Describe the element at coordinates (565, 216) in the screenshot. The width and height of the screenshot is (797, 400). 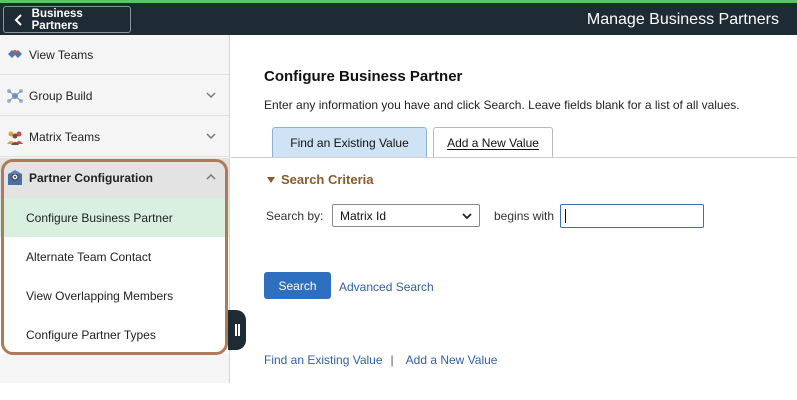
I see `text-cursor` at that location.